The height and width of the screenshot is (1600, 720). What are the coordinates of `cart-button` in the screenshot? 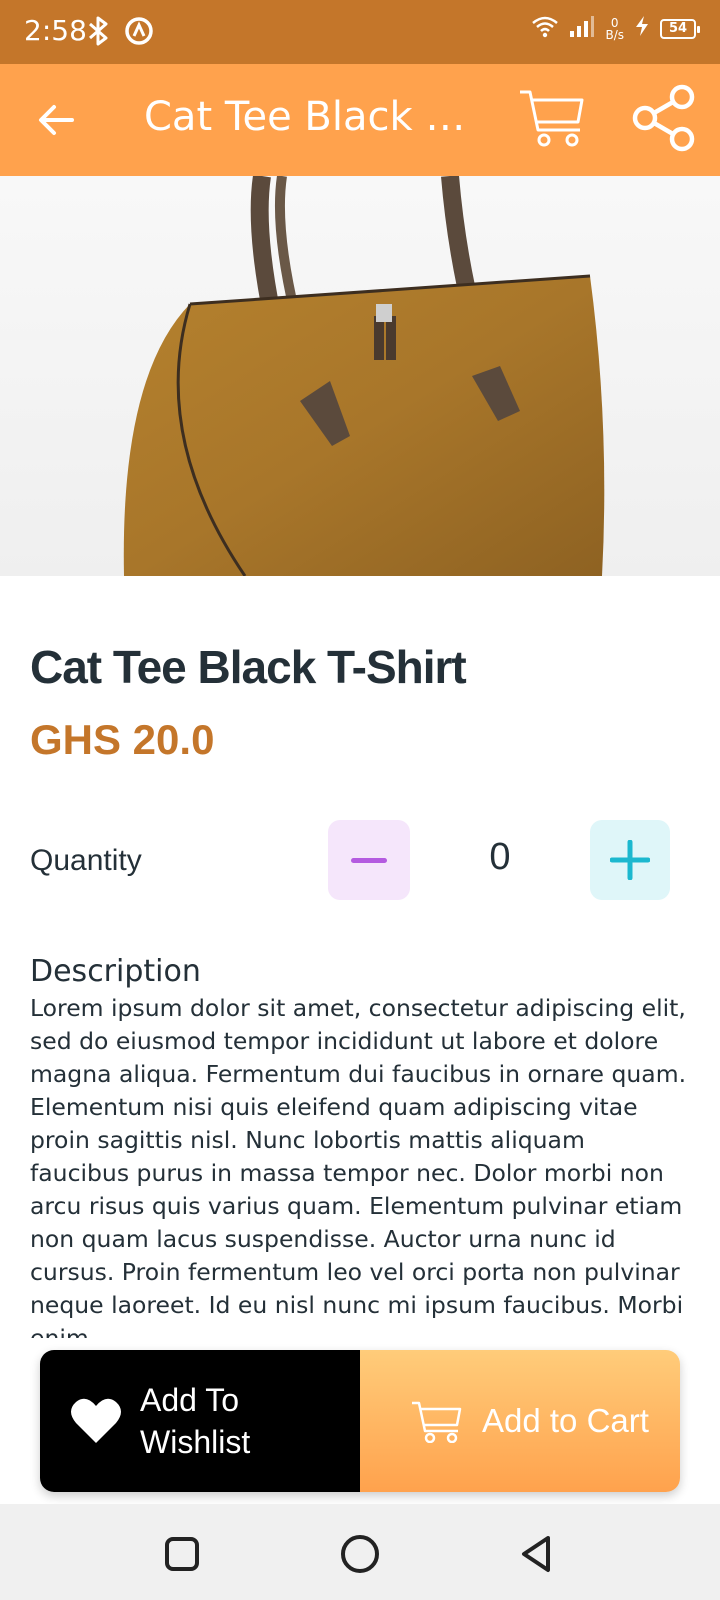 It's located at (552, 118).